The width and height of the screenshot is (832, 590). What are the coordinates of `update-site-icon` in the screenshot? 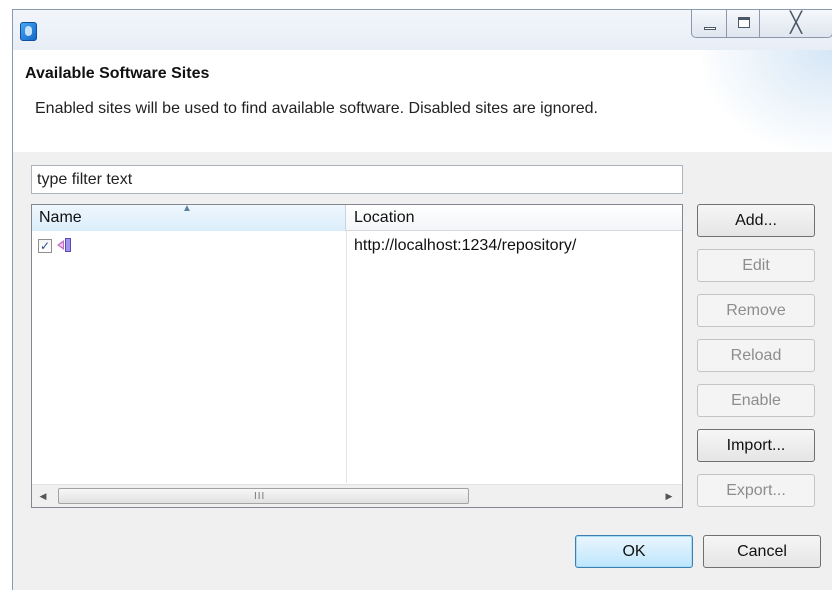 It's located at (64, 245).